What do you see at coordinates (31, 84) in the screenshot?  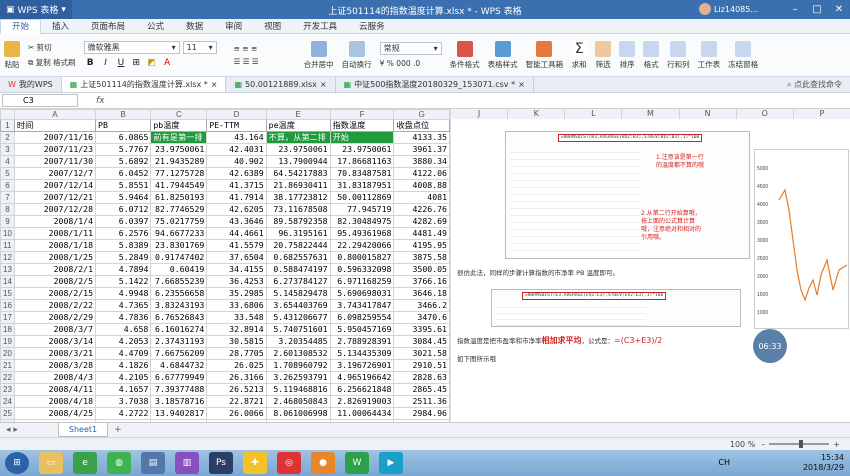 I see `doc-tab-my-wps: W 我的WPS` at bounding box center [31, 84].